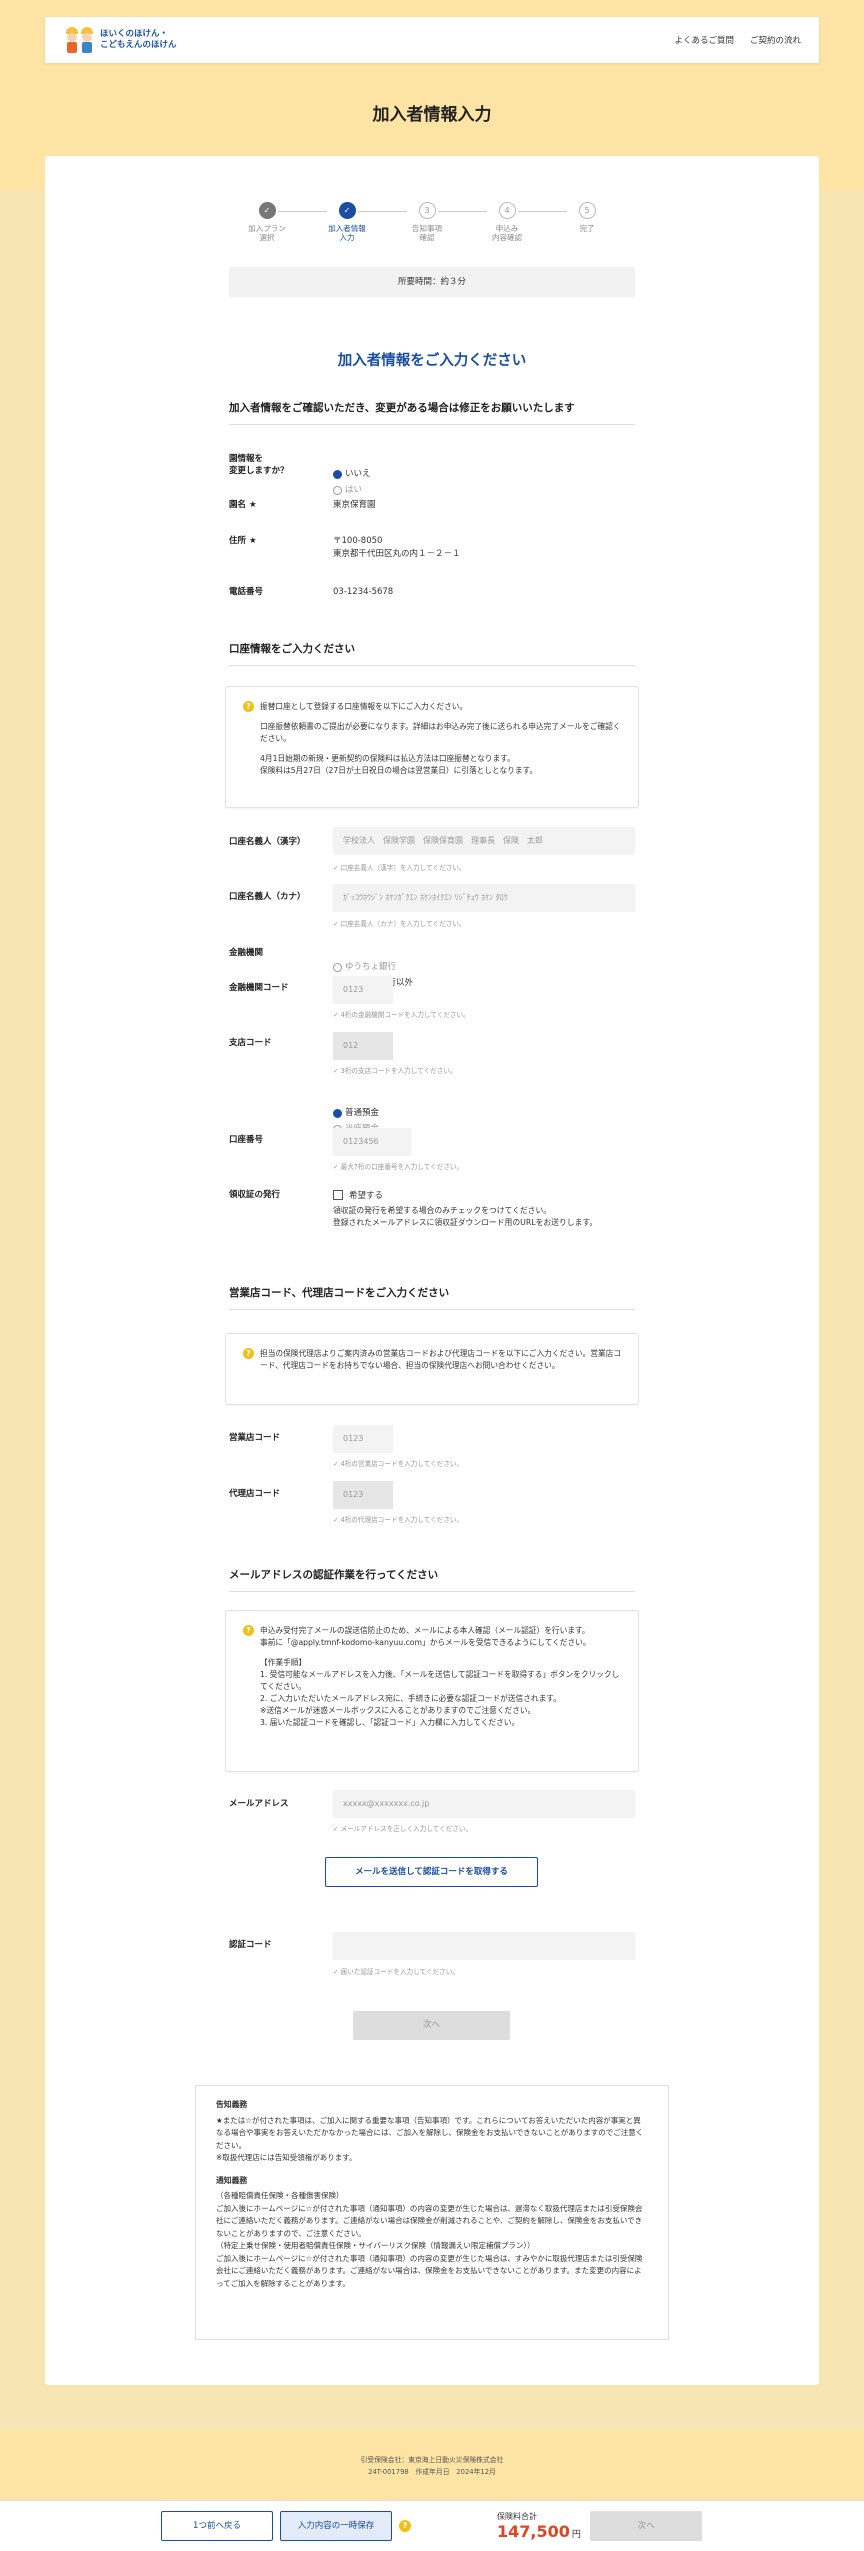  What do you see at coordinates (587, 210) in the screenshot?
I see `step-number: 5` at bounding box center [587, 210].